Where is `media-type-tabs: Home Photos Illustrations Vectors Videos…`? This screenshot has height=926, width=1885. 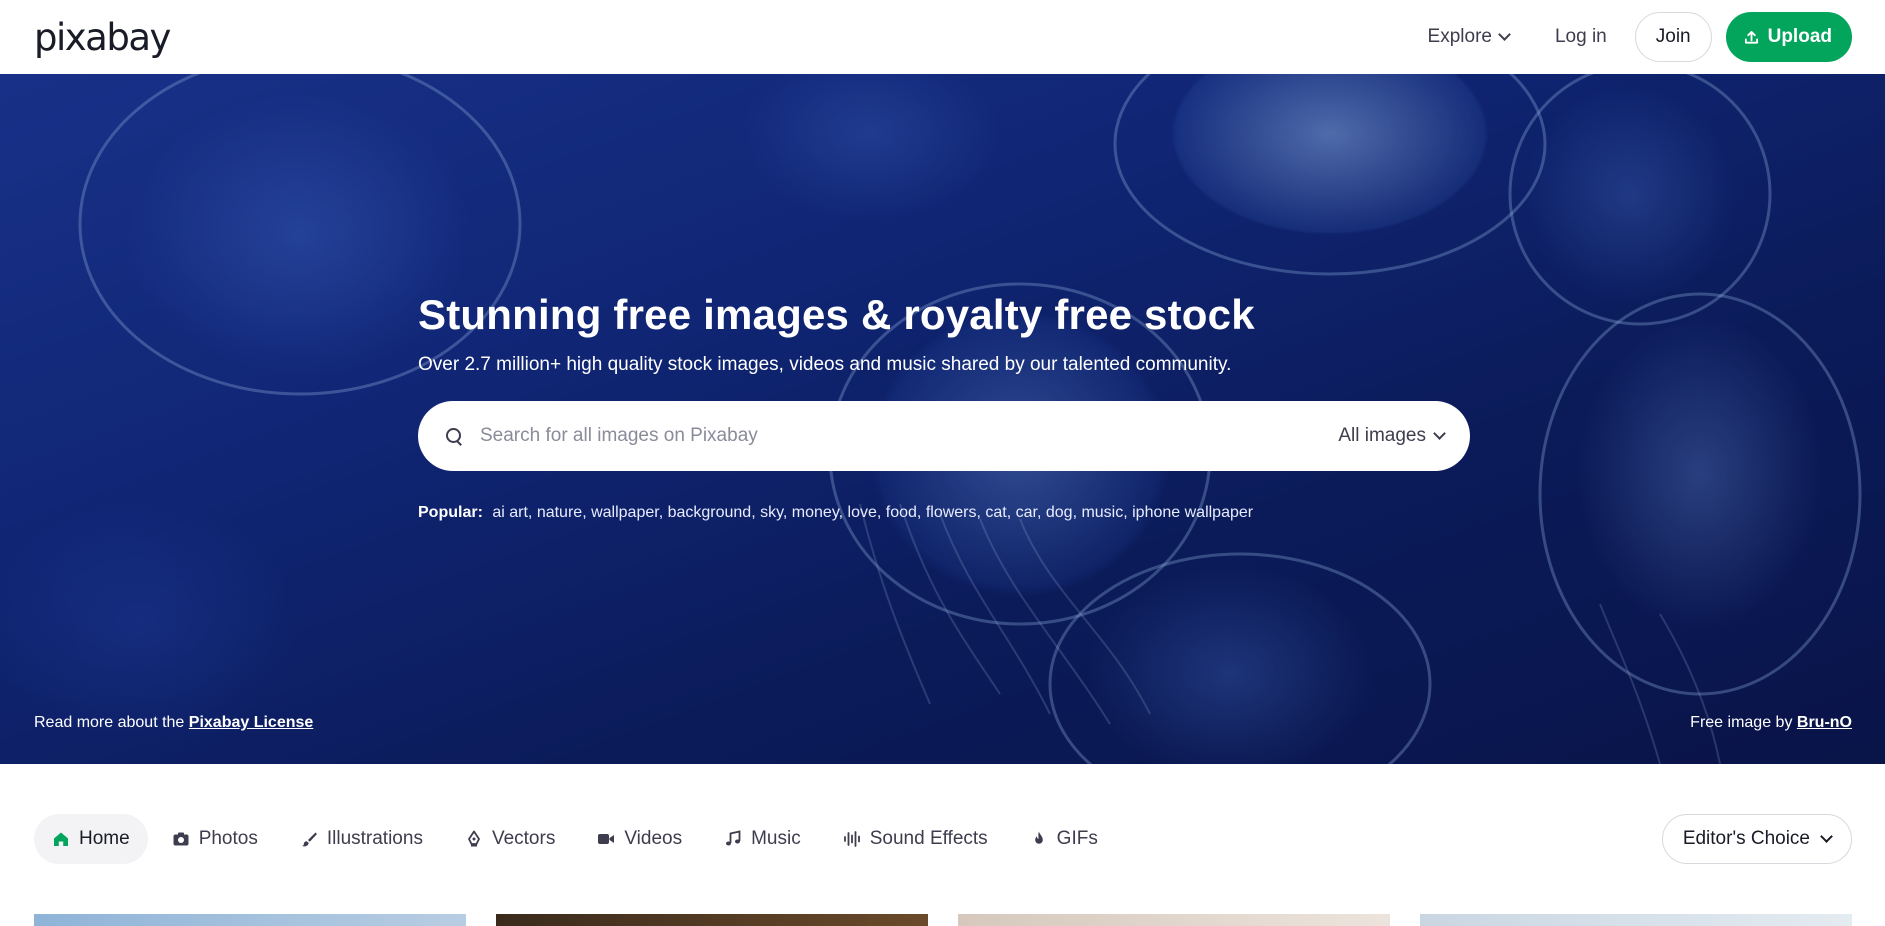 media-type-tabs: Home Photos Illustrations Vectors Videos… is located at coordinates (575, 839).